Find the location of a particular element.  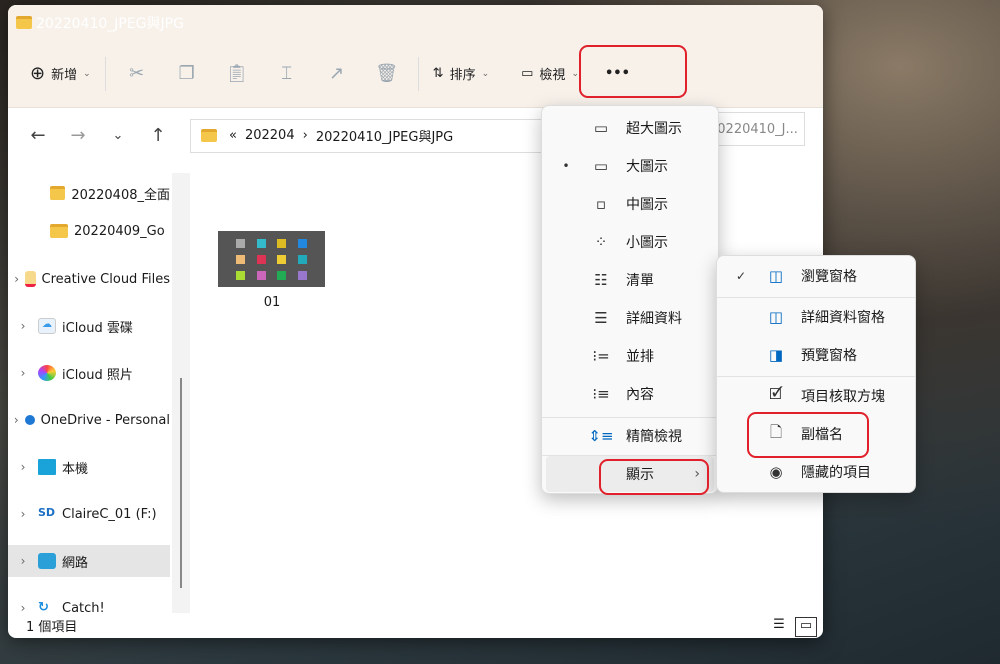

new-button: ⊕ 新增 ⌄ is located at coordinates (60, 74).